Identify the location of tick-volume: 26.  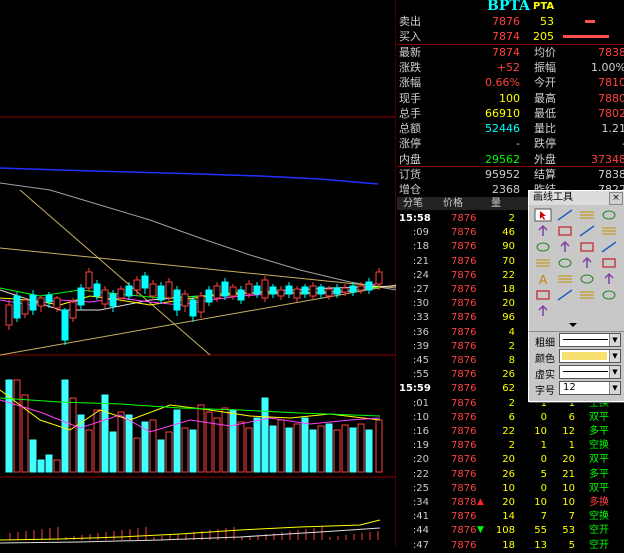
(501, 474).